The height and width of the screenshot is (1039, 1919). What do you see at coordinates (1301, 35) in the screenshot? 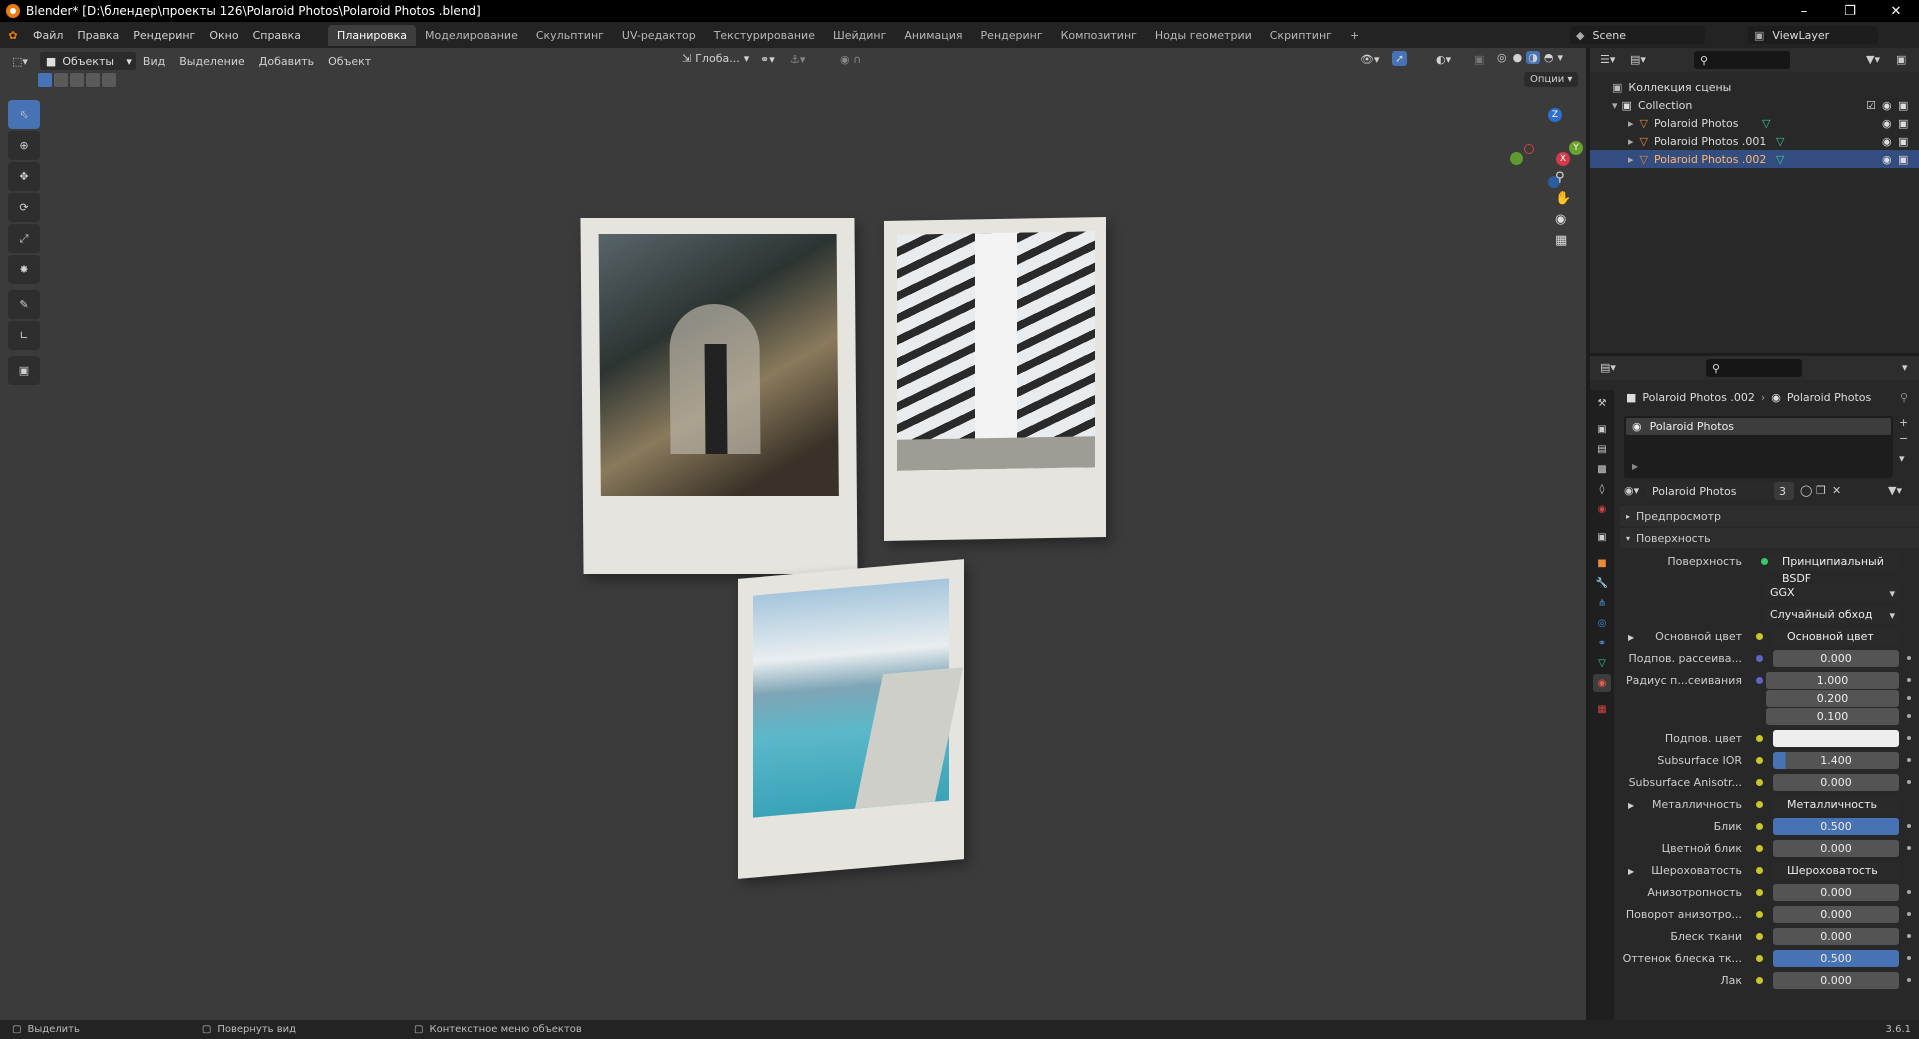
I see `tab-scripting: Скриптинг` at bounding box center [1301, 35].